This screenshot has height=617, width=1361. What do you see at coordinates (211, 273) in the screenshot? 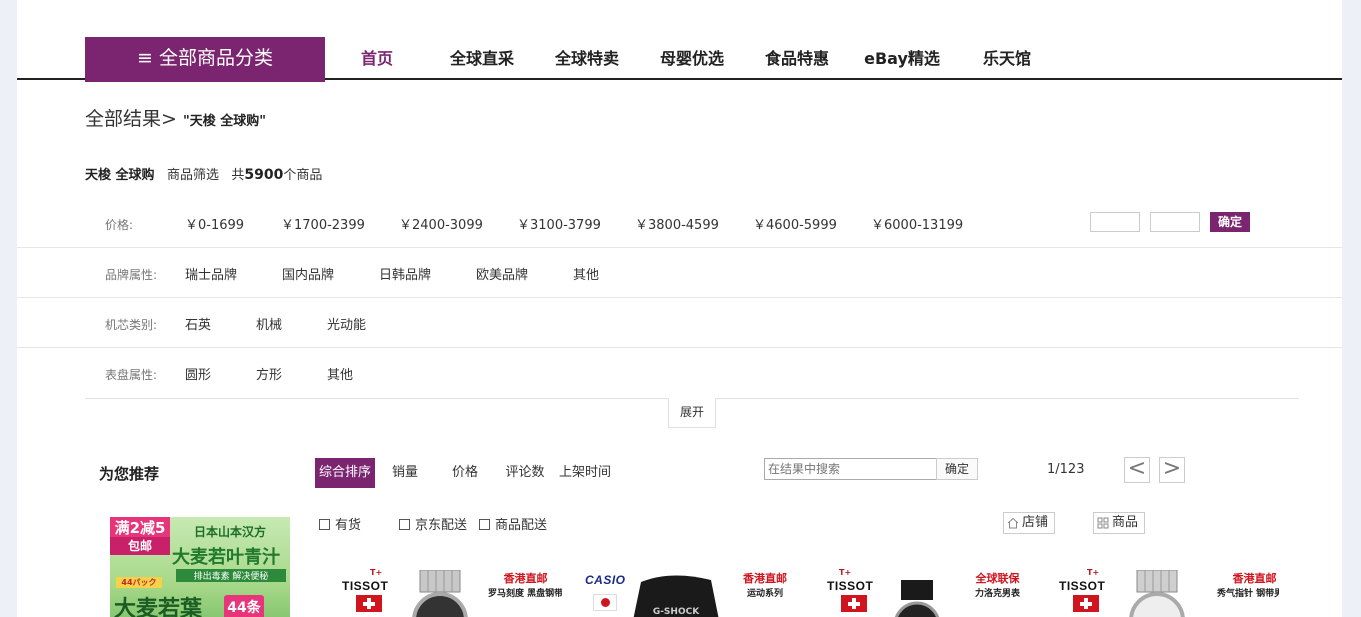
I see `brand-option: 瑞士品牌` at bounding box center [211, 273].